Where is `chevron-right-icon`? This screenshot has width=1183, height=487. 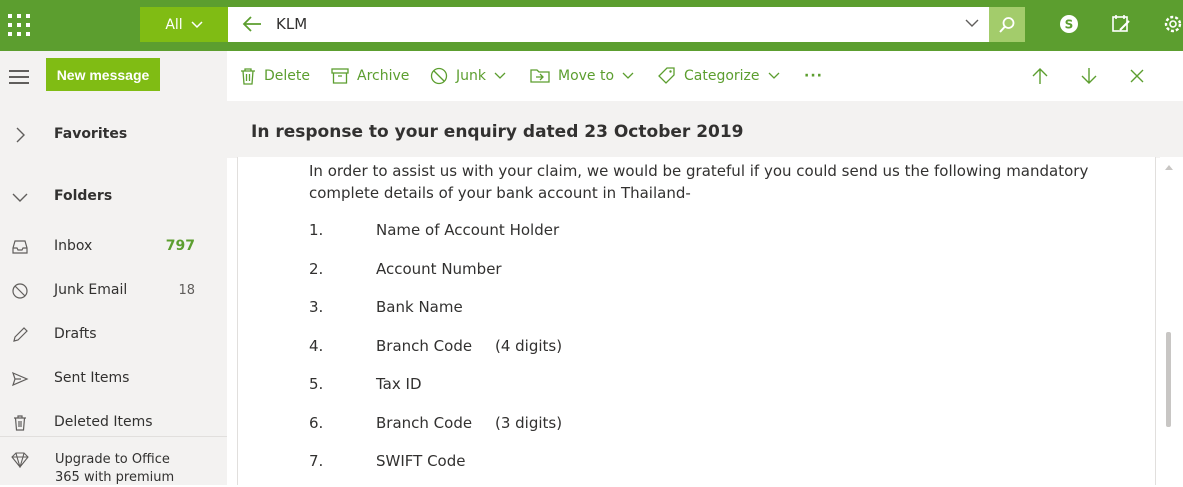 chevron-right-icon is located at coordinates (20, 135).